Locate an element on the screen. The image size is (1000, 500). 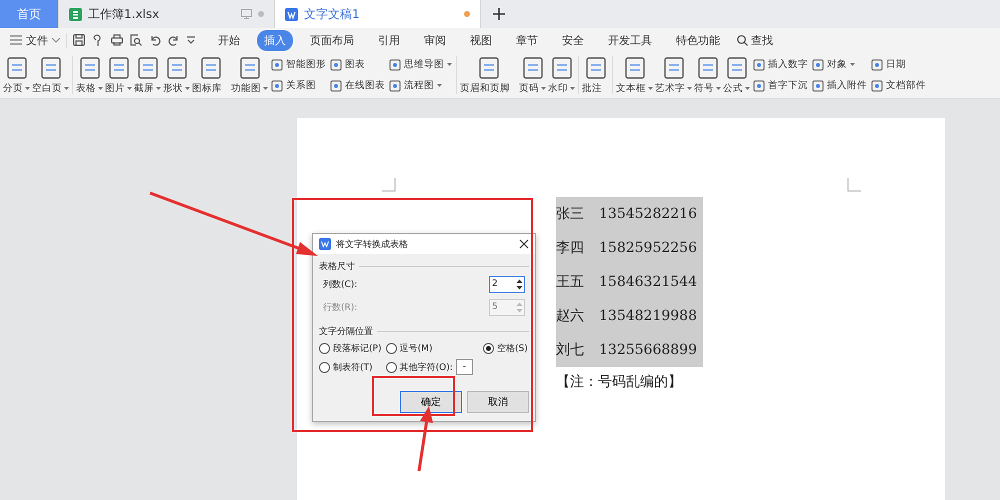
ribbon-button: 页眉和页脚 is located at coordinates (488, 75).